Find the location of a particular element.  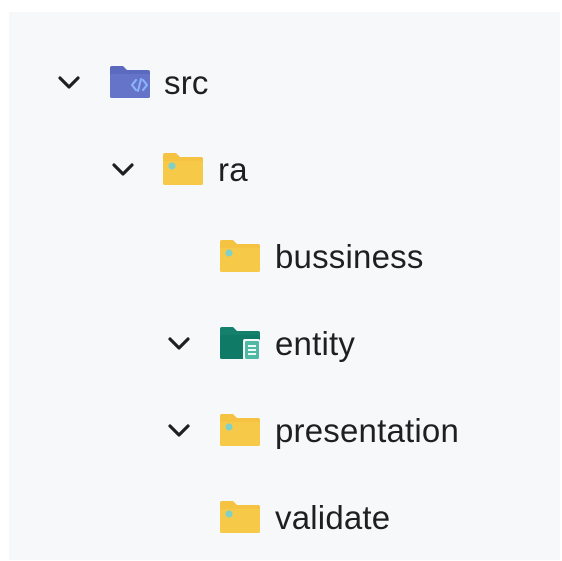

tree-node-label: validate is located at coordinates (333, 517).